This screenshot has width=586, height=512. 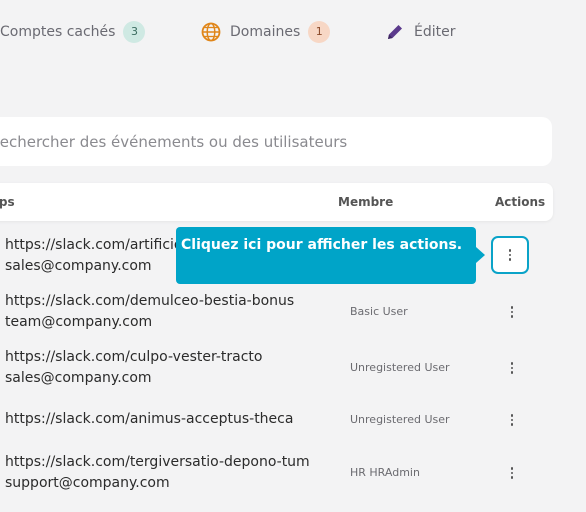 What do you see at coordinates (435, 32) in the screenshot?
I see `edit-label: Éditer` at bounding box center [435, 32].